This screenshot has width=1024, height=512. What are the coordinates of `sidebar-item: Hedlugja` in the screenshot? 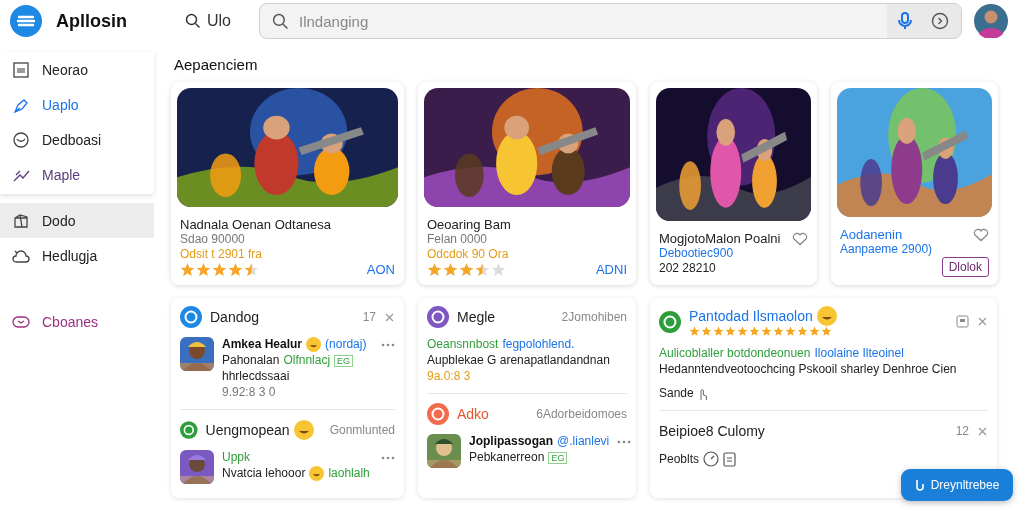 It's located at (77, 255).